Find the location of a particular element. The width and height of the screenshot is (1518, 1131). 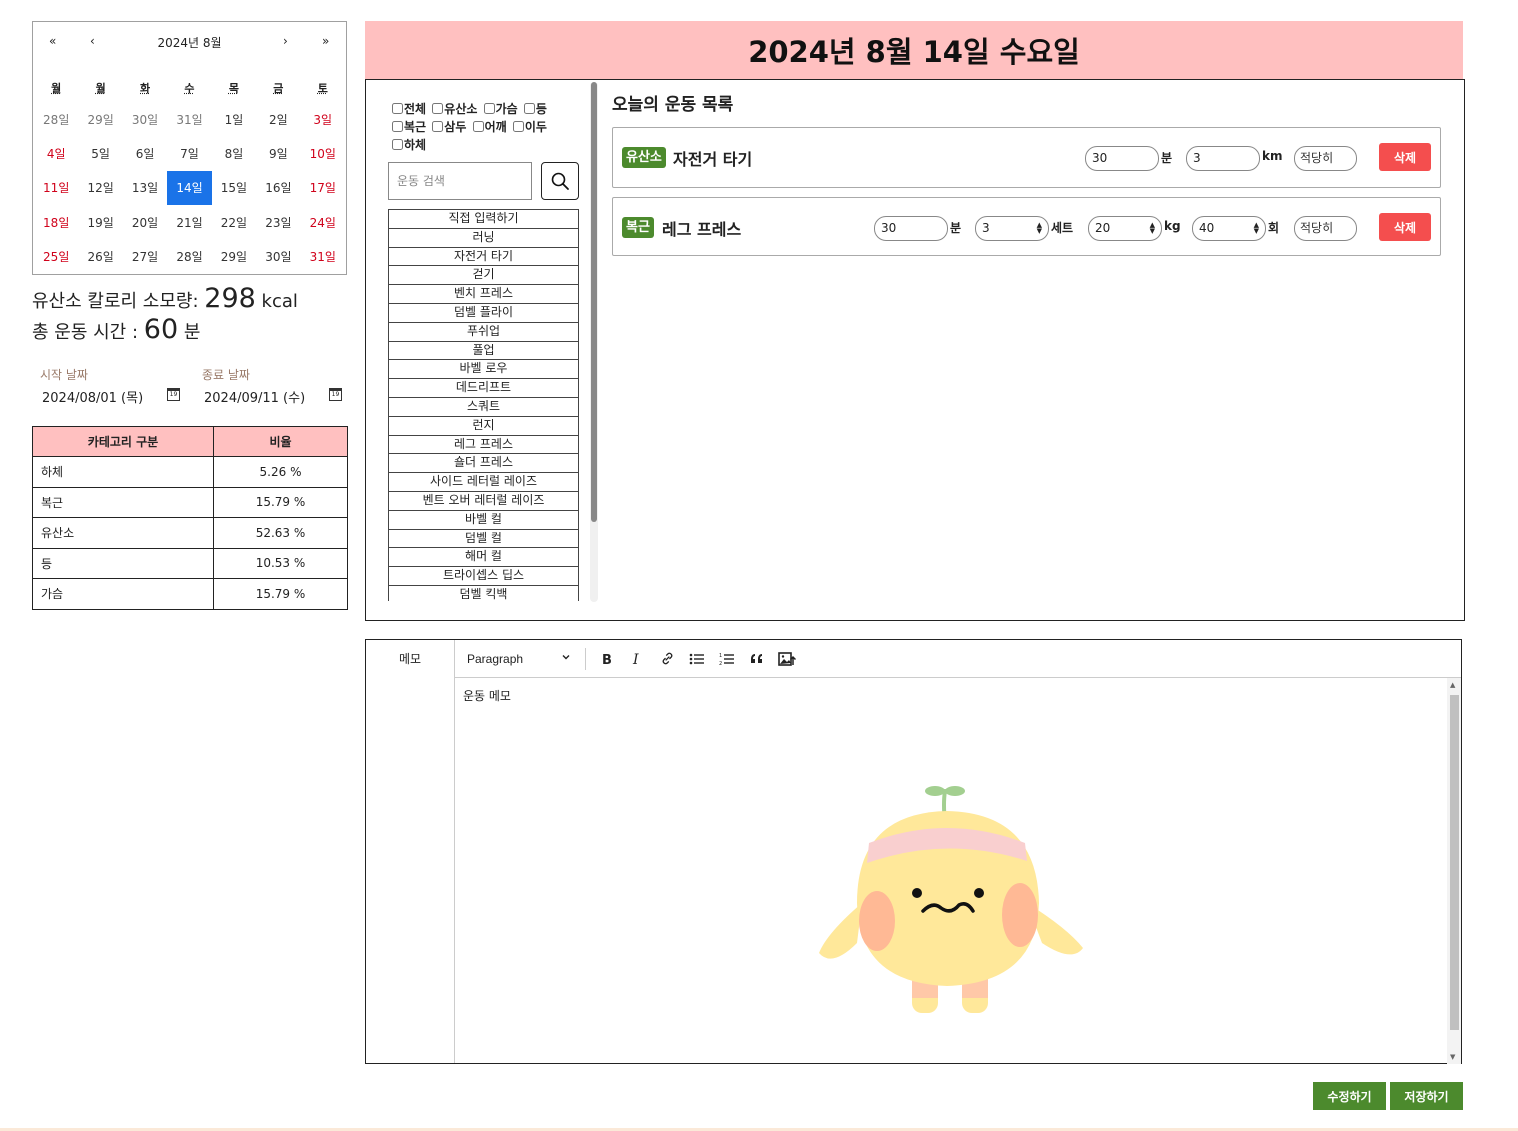

reps-input: 40 ▲ ▼ is located at coordinates (1229, 228).